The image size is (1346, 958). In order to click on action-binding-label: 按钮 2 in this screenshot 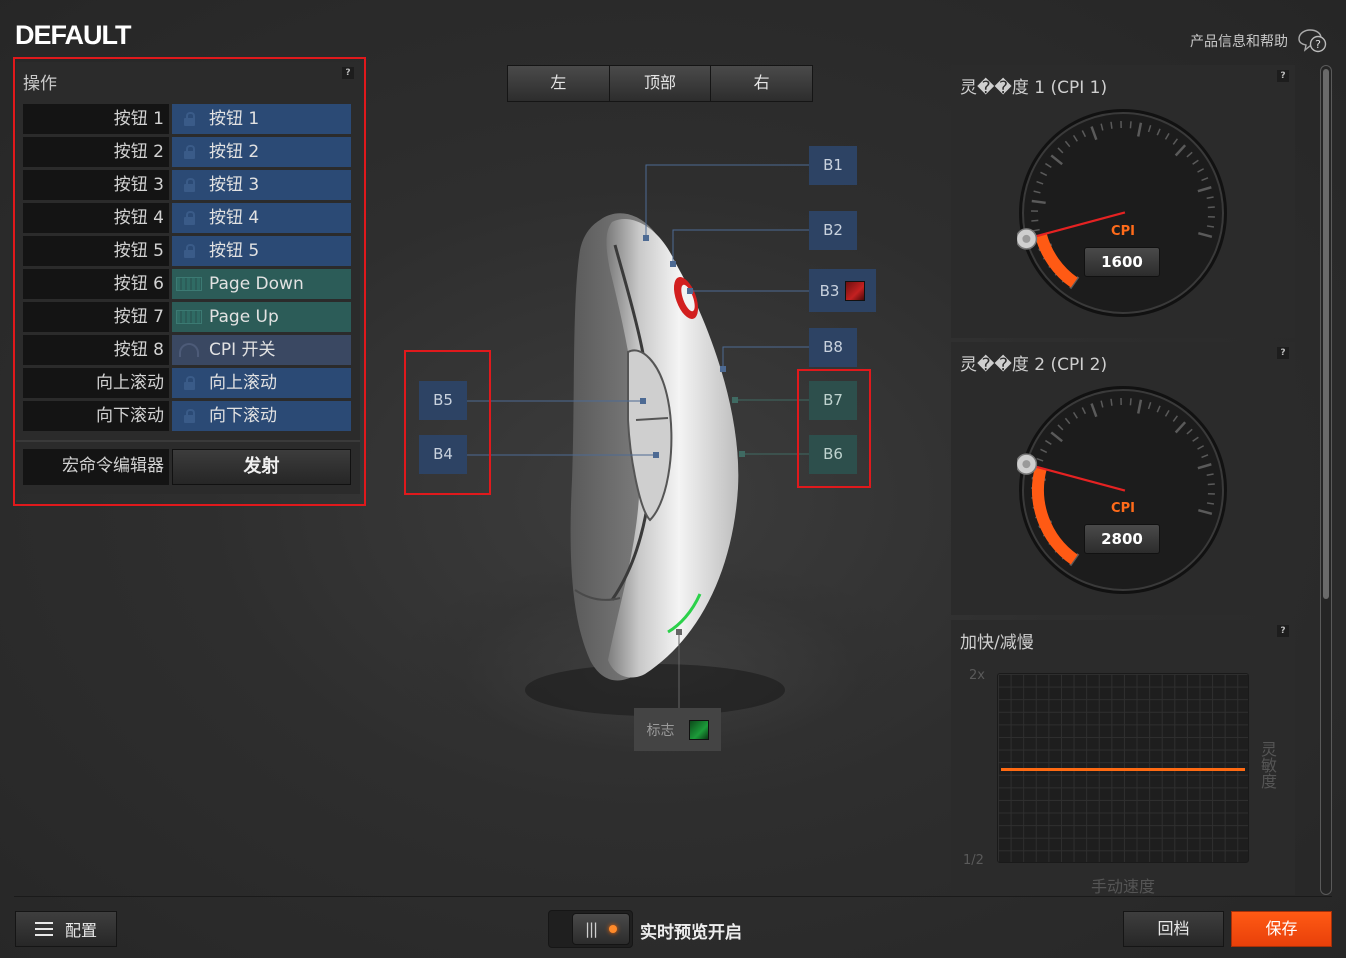, I will do `click(234, 152)`.